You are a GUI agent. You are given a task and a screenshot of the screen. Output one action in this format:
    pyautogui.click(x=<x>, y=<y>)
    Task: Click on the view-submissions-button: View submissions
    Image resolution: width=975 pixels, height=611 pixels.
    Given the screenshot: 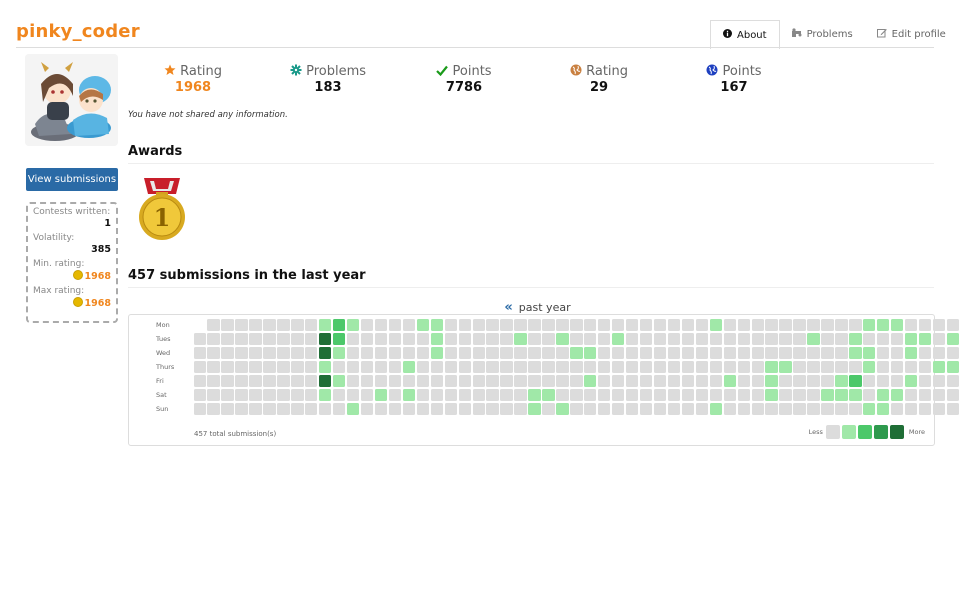 What is the action you would take?
    pyautogui.click(x=72, y=179)
    